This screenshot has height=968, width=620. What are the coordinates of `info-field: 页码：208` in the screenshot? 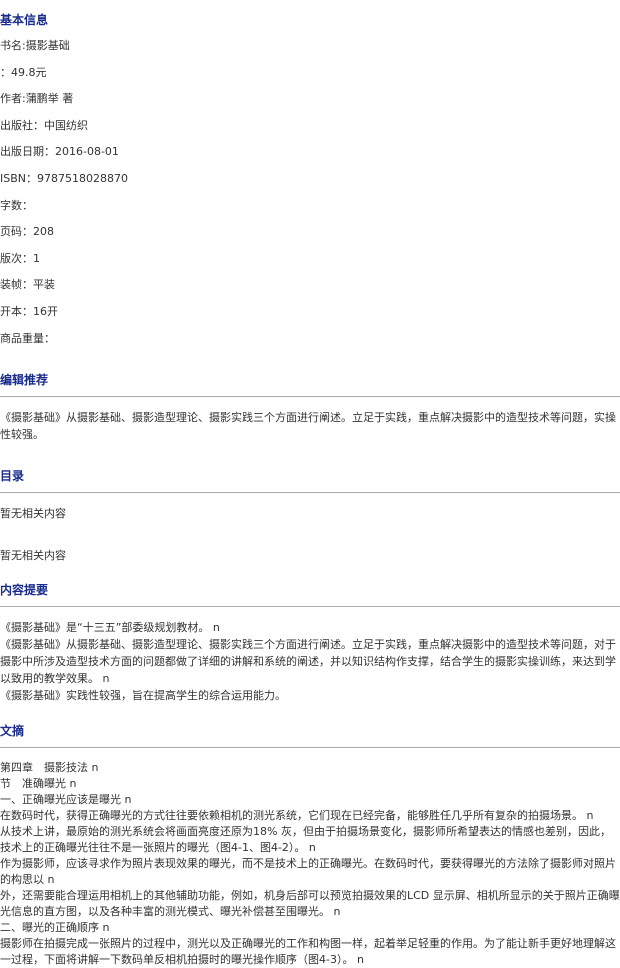 It's located at (27, 232).